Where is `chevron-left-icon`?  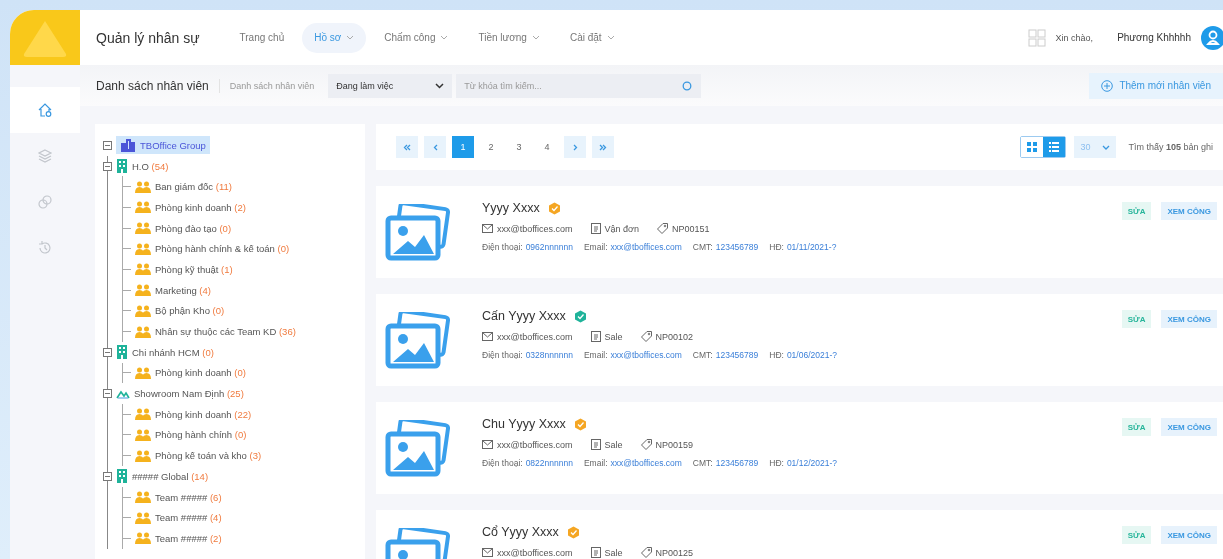
chevron-left-icon is located at coordinates (435, 147).